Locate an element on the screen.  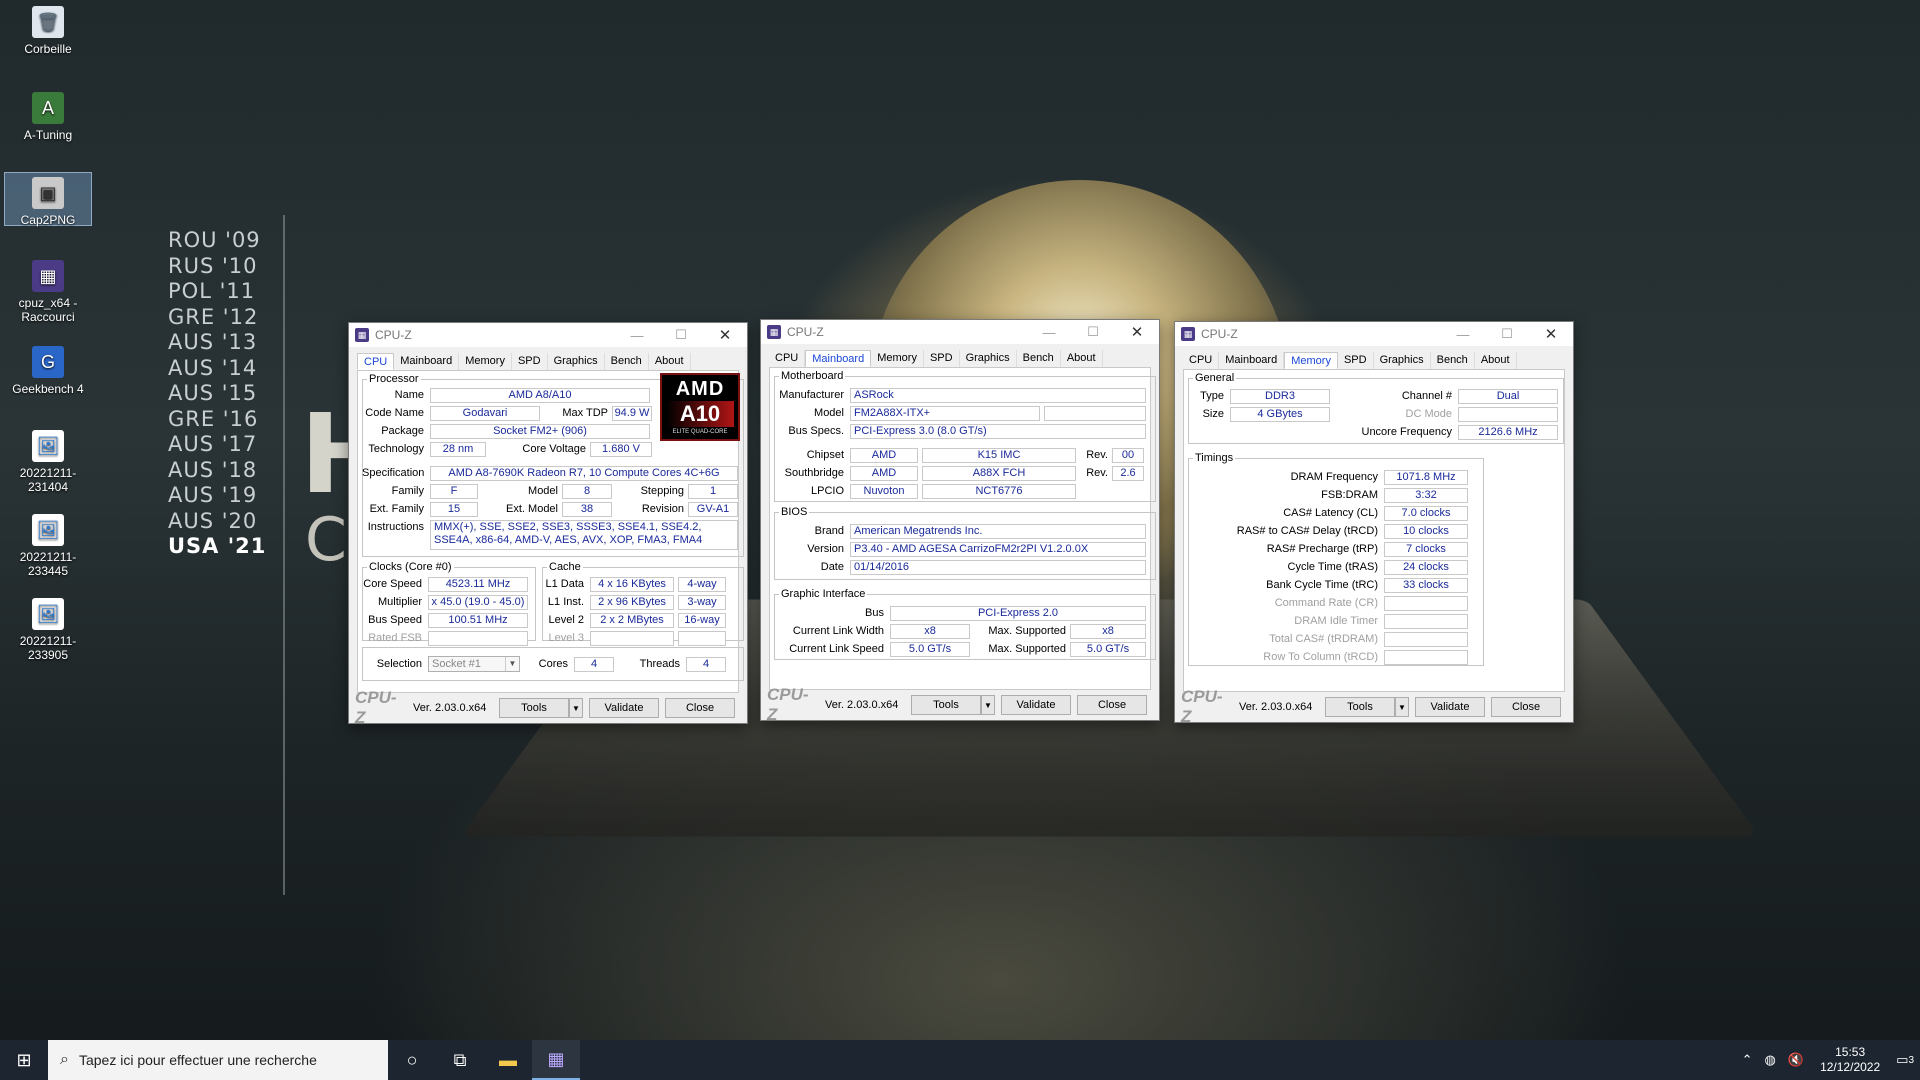
size-value: 4 GBytes is located at coordinates (1280, 414).